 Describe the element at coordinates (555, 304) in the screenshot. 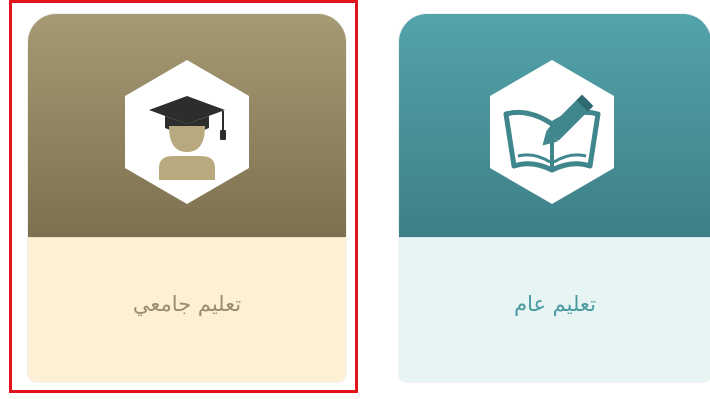

I see `card-label: تعليم عام` at that location.